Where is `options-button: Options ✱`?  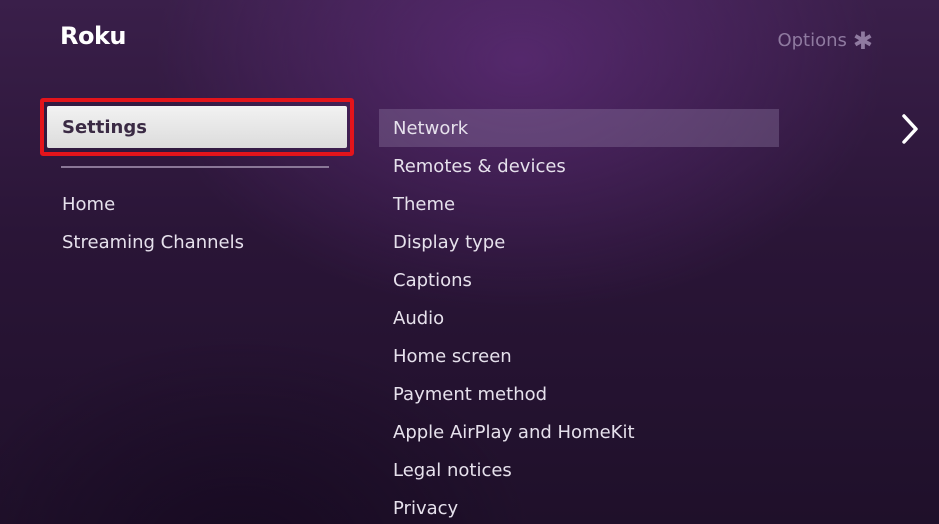 options-button: Options ✱ is located at coordinates (825, 40).